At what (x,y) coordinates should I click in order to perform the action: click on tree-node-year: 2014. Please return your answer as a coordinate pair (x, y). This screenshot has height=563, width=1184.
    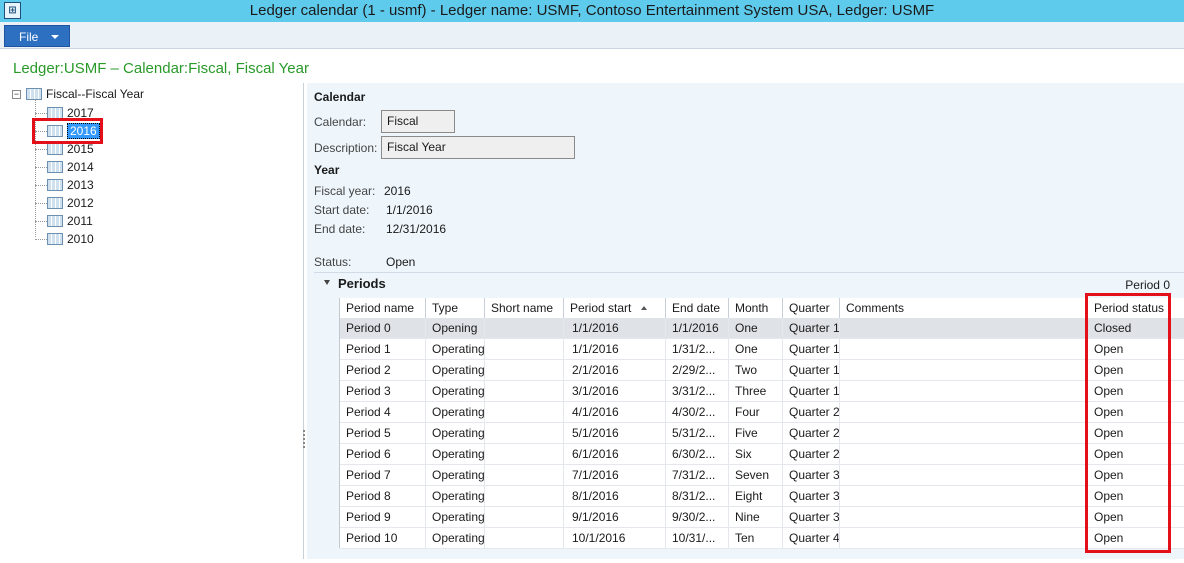
    Looking at the image, I should click on (70, 167).